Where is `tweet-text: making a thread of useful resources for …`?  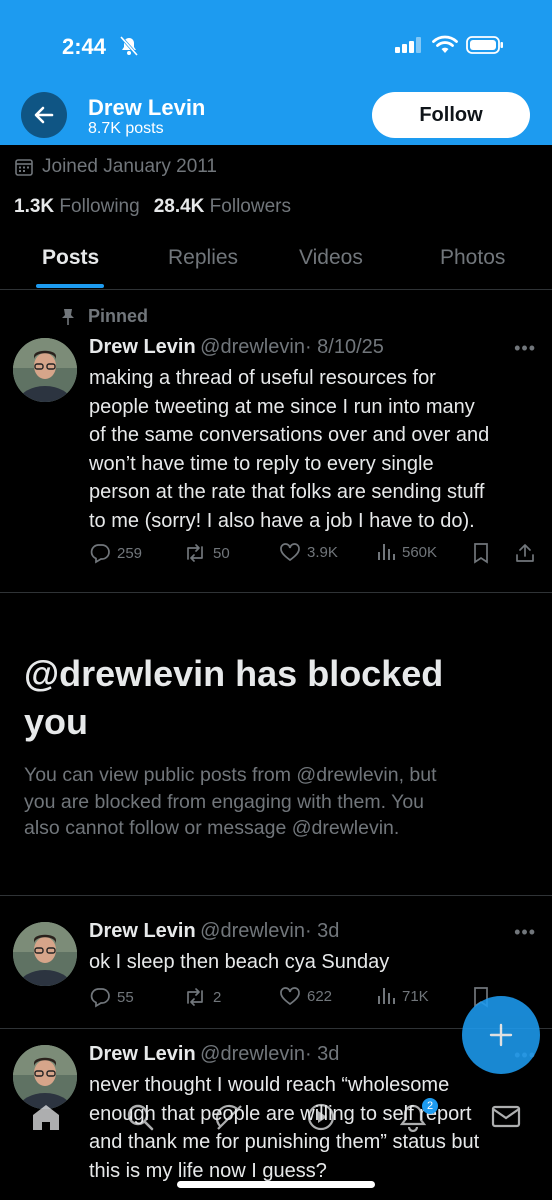
tweet-text: making a thread of useful resources for … is located at coordinates (316, 449).